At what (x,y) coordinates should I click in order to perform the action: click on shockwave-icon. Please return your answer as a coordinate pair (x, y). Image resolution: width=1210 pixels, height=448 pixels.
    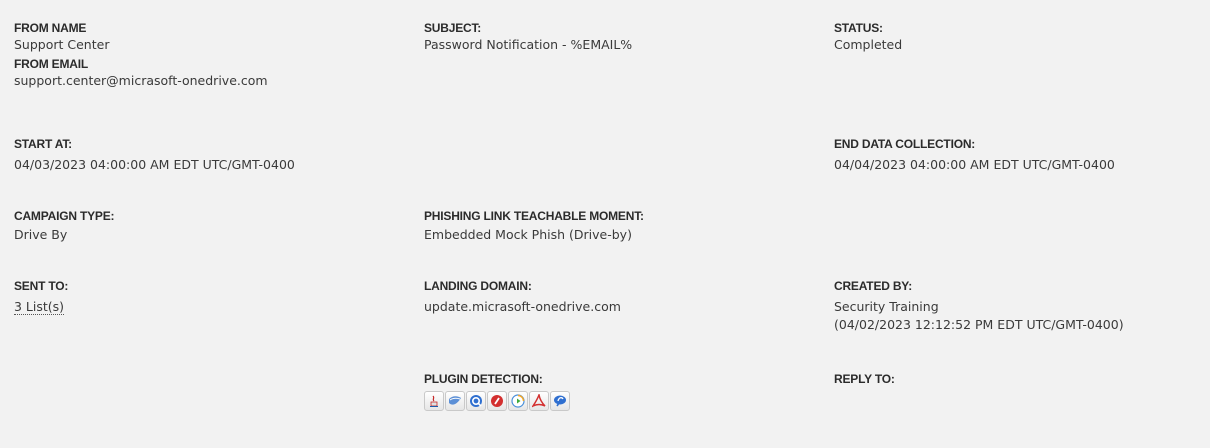
    Looking at the image, I should click on (497, 401).